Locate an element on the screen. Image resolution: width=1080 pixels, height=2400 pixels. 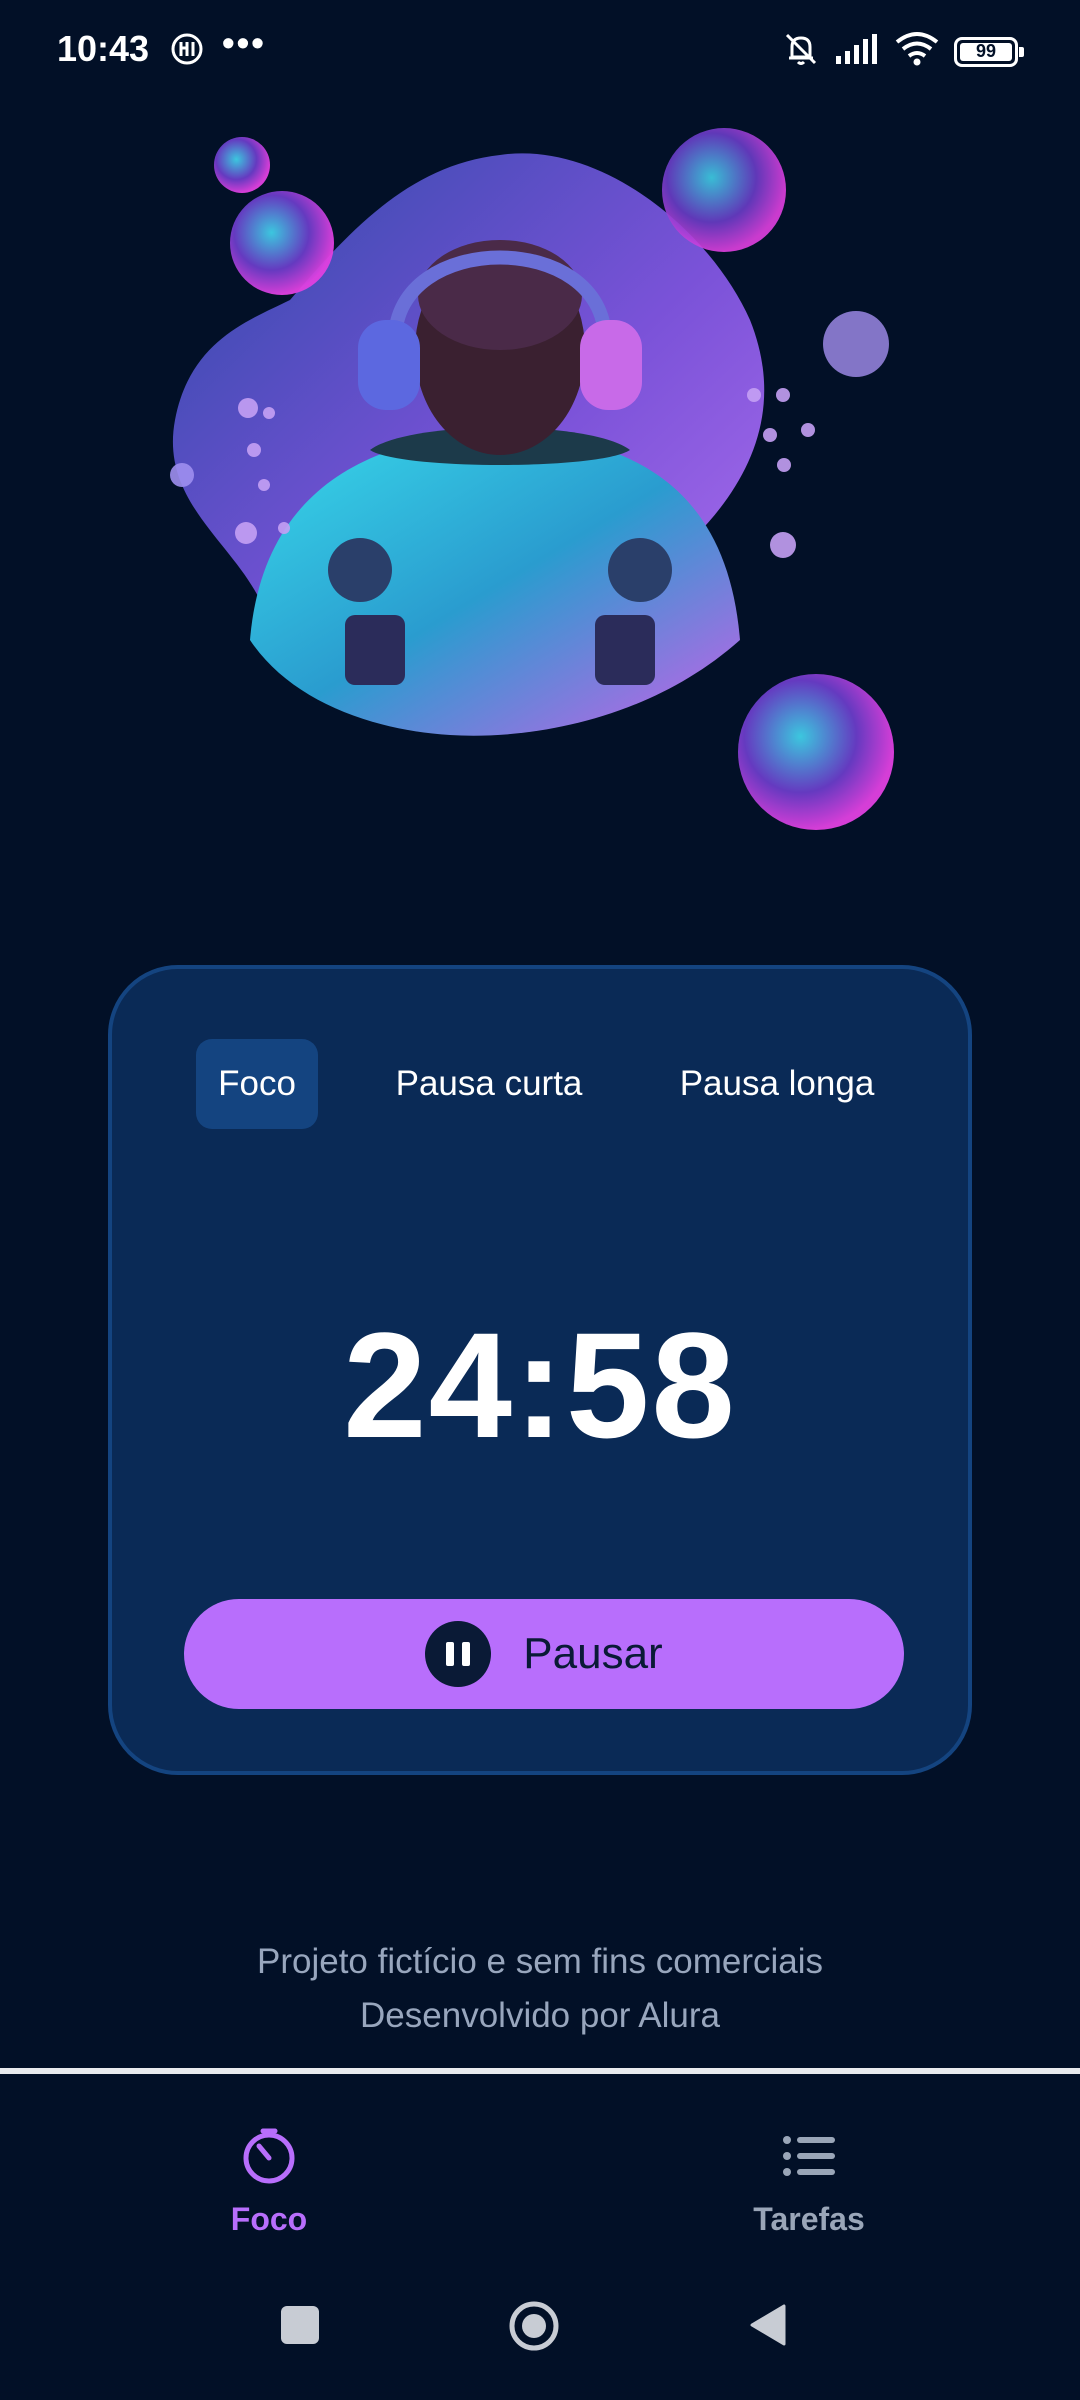
nav-item-tarefas: Tarefas is located at coordinates (809, 2182).